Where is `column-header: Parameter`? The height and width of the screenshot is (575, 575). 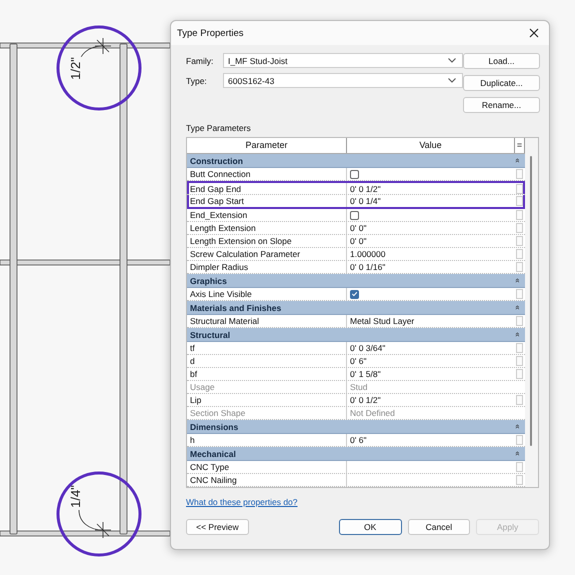
column-header: Parameter is located at coordinates (267, 145).